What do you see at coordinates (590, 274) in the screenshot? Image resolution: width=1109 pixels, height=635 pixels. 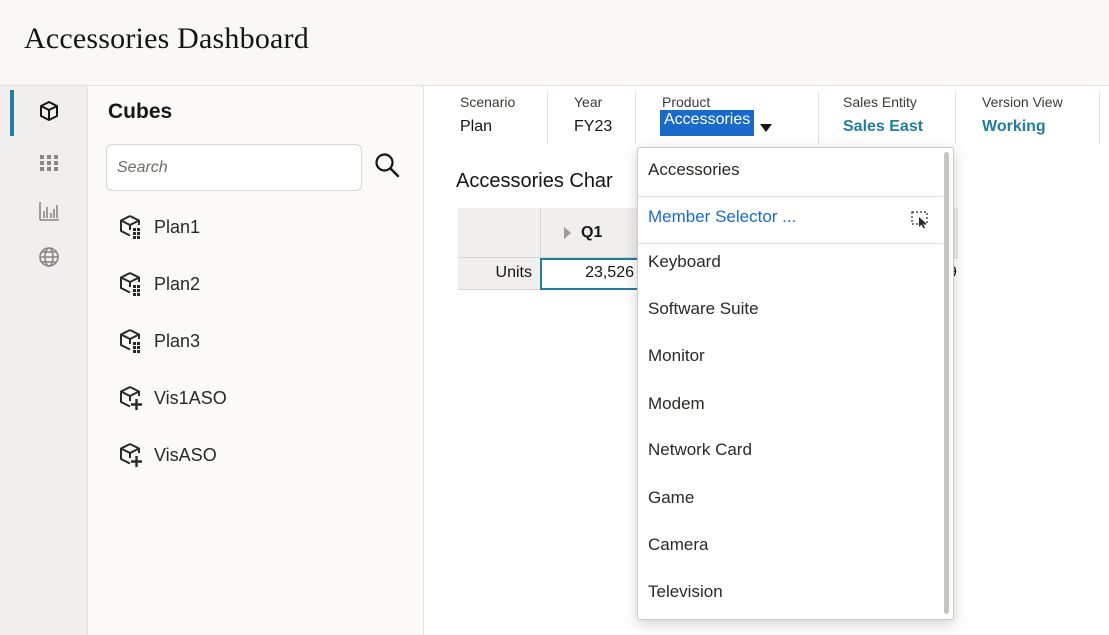 I see `grid-cell-selected: 23,526` at bounding box center [590, 274].